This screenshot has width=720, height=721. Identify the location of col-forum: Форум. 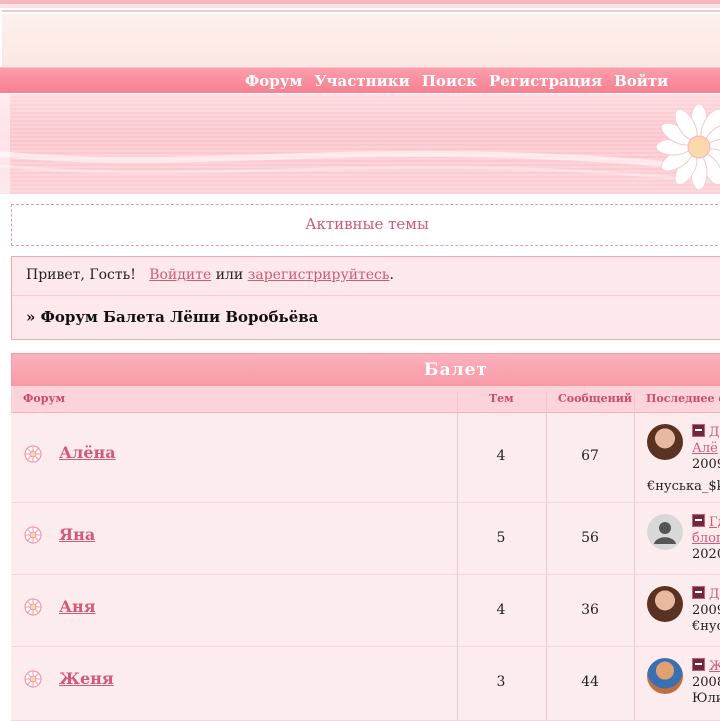
(44, 398).